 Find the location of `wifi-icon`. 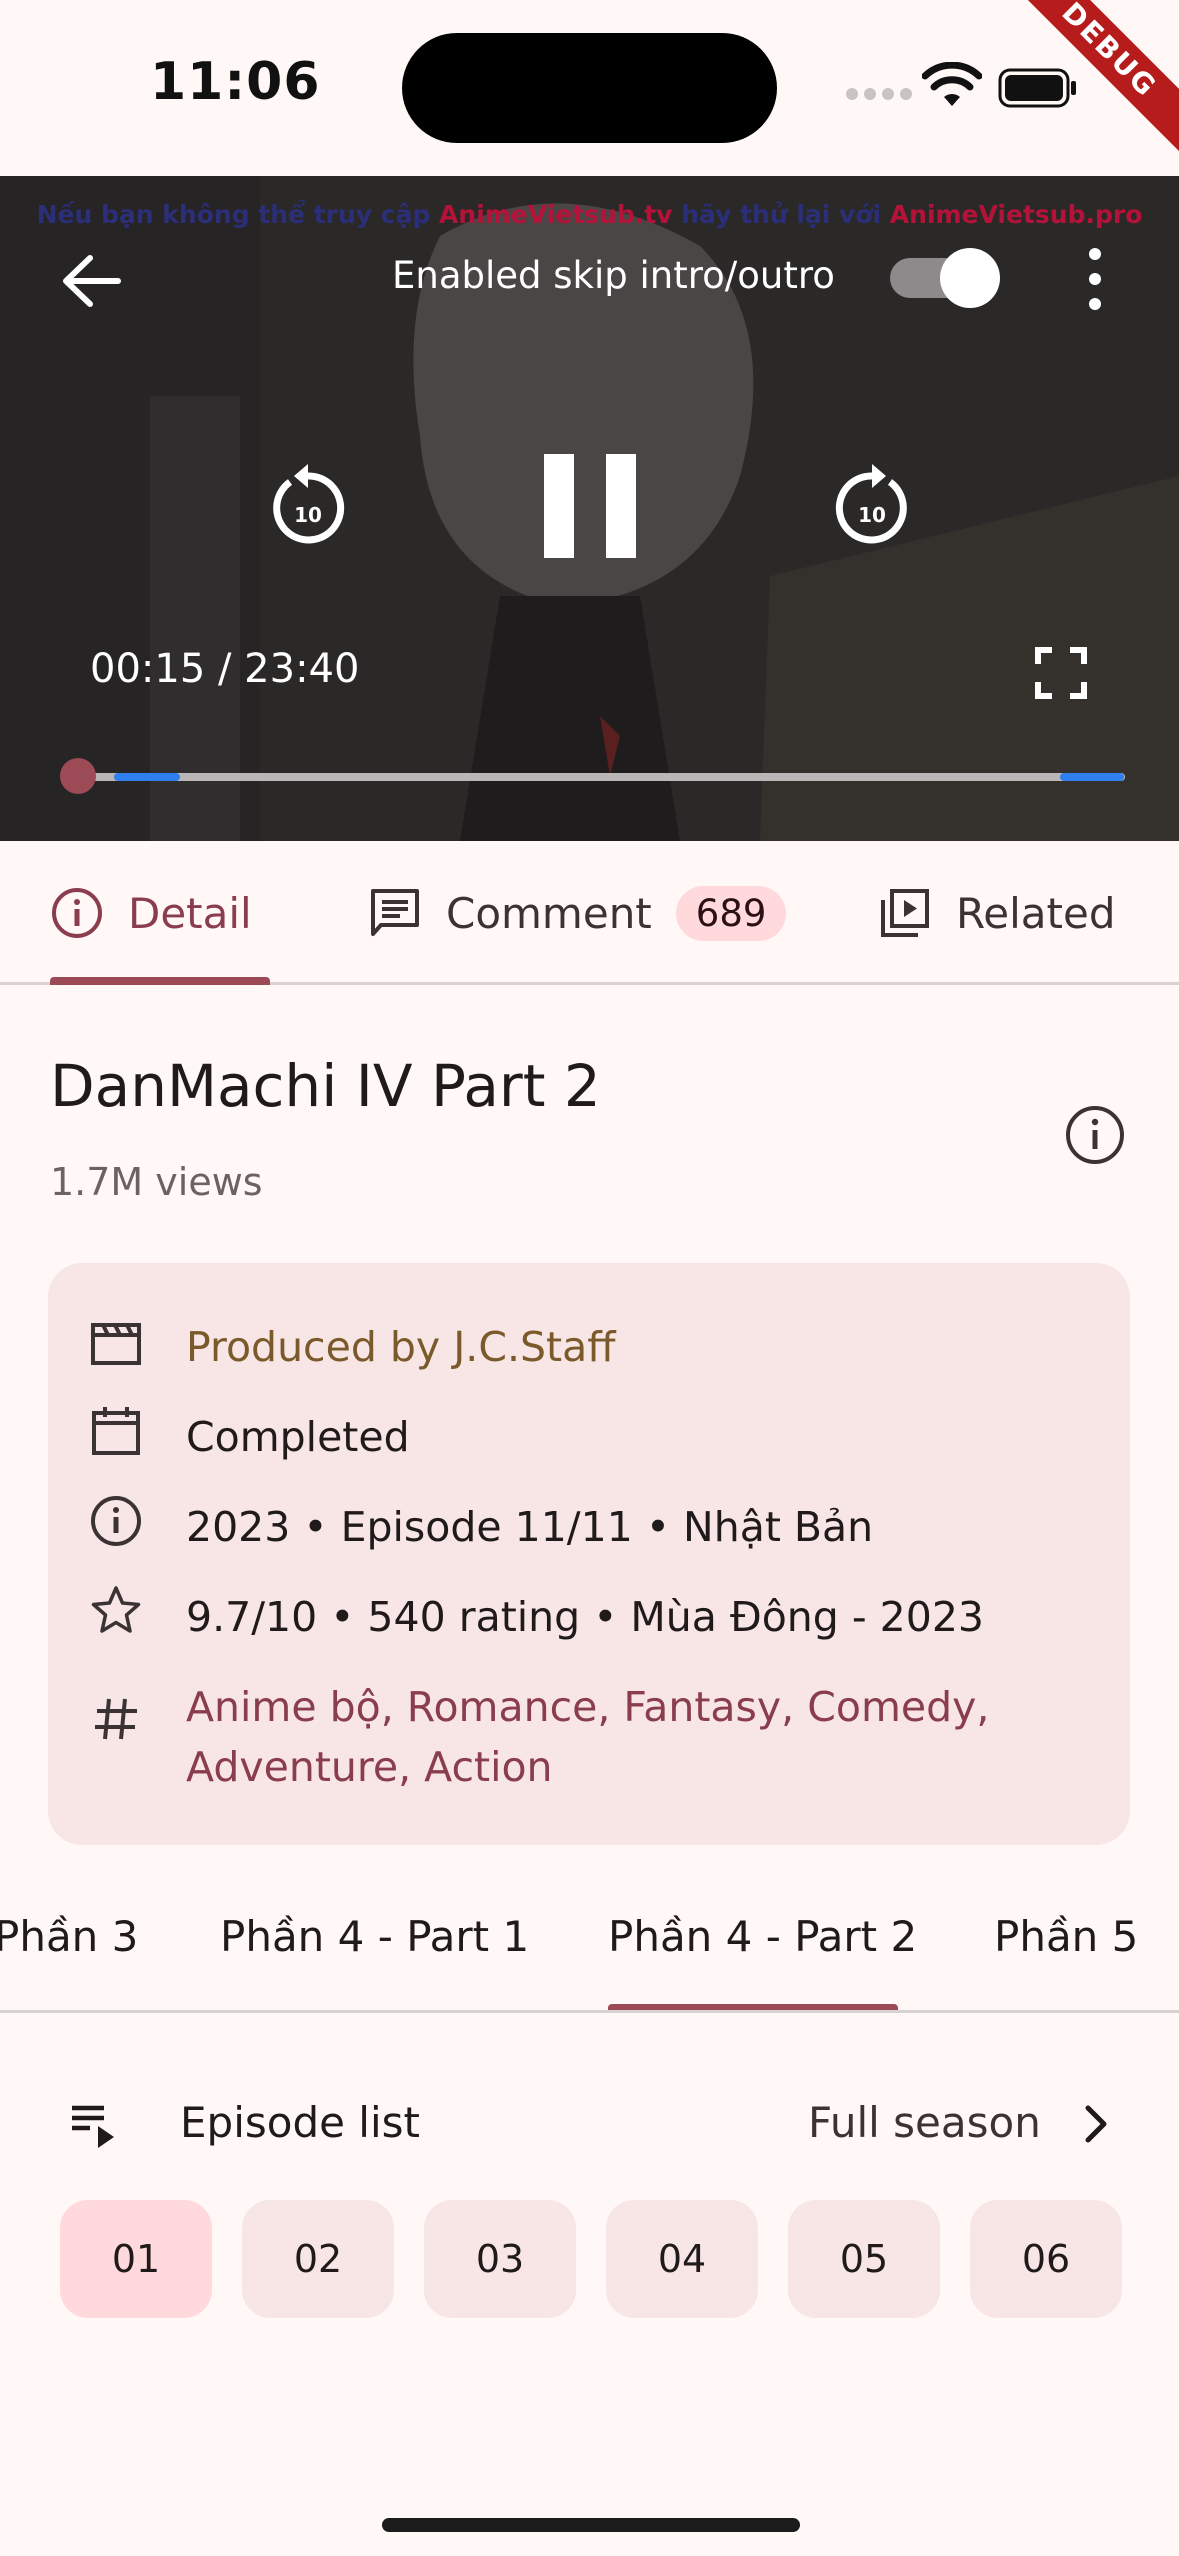

wifi-icon is located at coordinates (952, 84).